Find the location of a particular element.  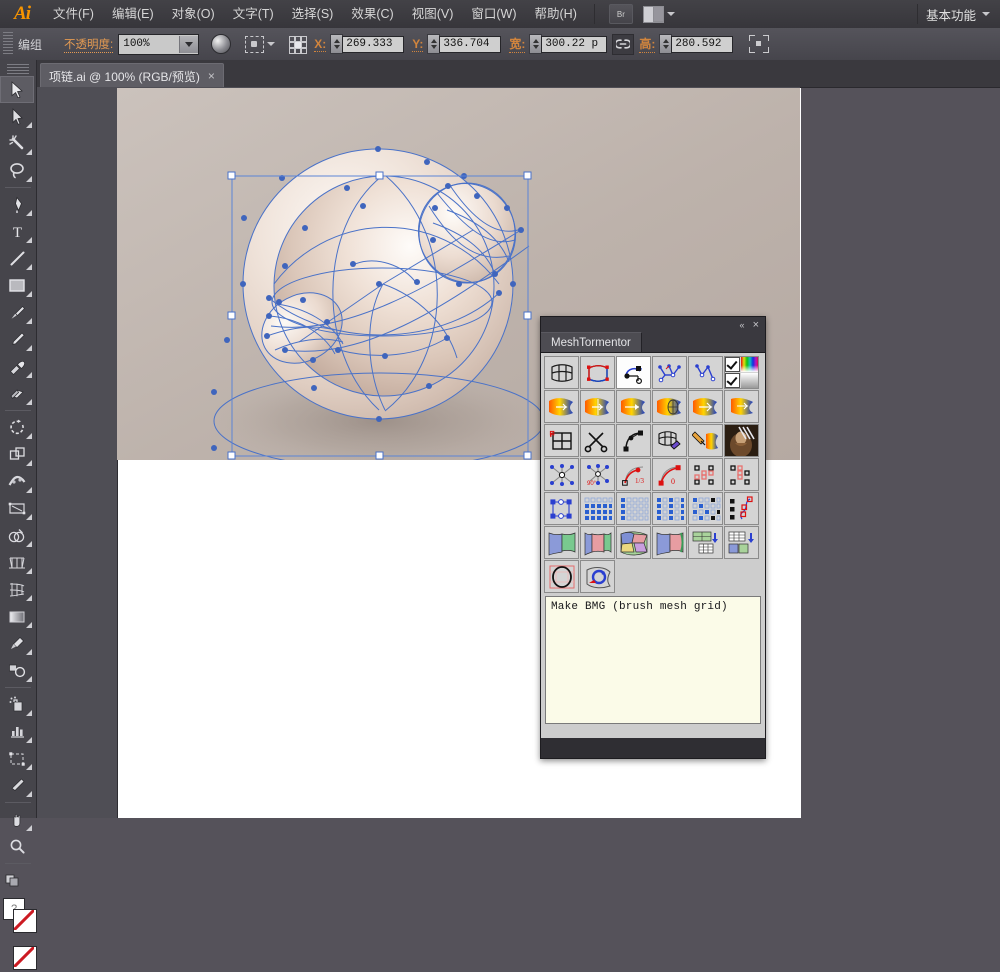

menu-type: 文字(T) is located at coordinates (253, 14).